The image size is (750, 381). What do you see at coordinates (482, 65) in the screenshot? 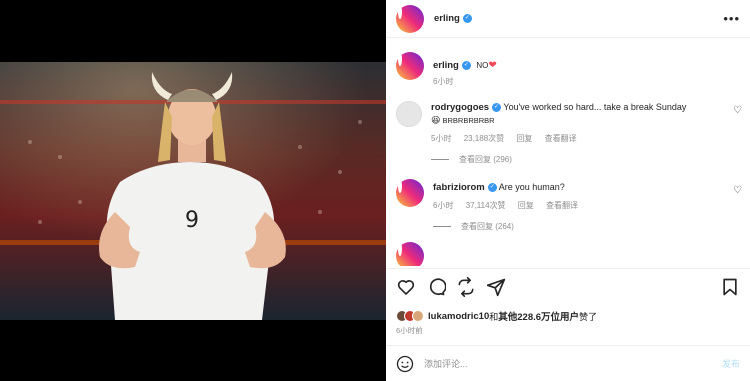
I see `caption-text: NO` at bounding box center [482, 65].